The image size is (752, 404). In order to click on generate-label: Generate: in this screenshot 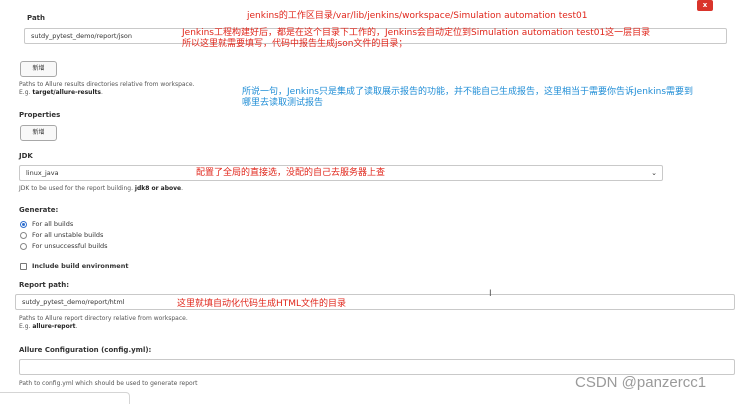, I will do `click(39, 210)`.